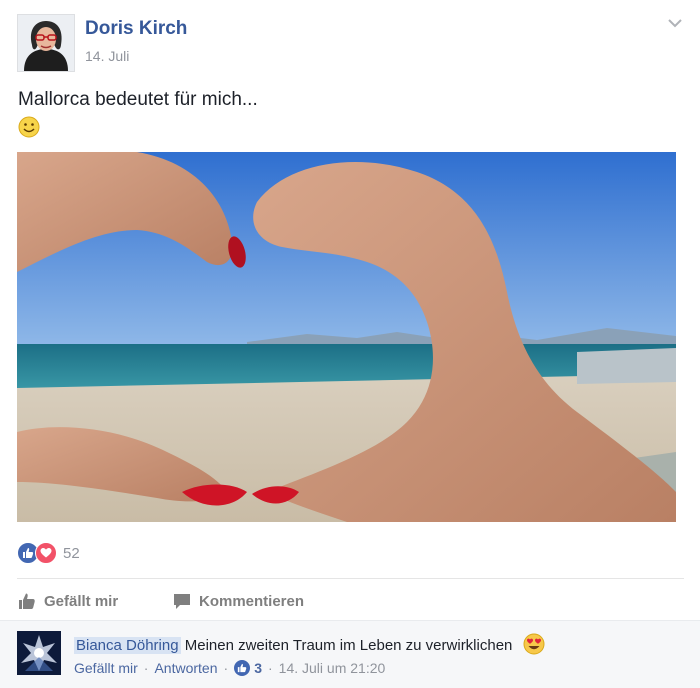 The image size is (700, 688). Describe the element at coordinates (29, 127) in the screenshot. I see `smile-emoji-icon` at that location.